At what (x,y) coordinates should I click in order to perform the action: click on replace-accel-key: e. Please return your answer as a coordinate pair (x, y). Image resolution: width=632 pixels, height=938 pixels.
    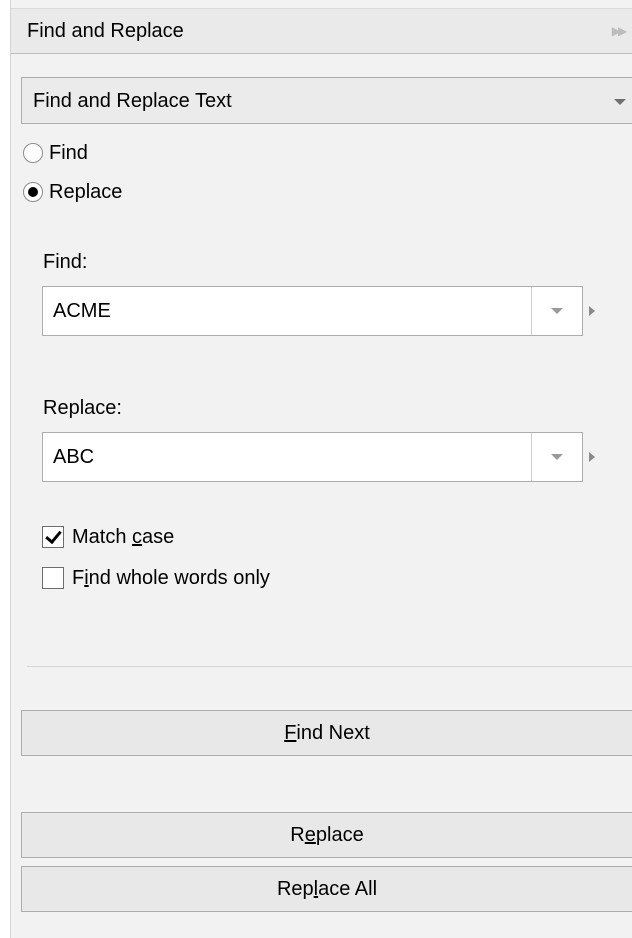
    Looking at the image, I should click on (310, 835).